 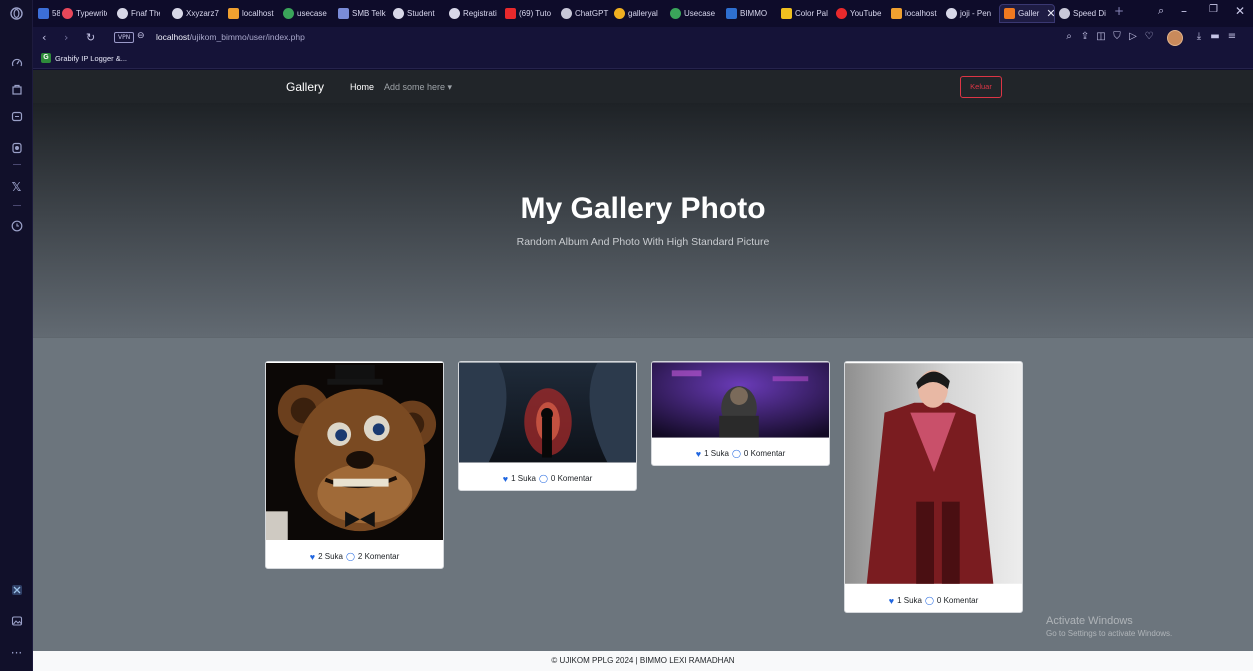 What do you see at coordinates (305, 87) in the screenshot?
I see `navbar-brand: Gallery` at bounding box center [305, 87].